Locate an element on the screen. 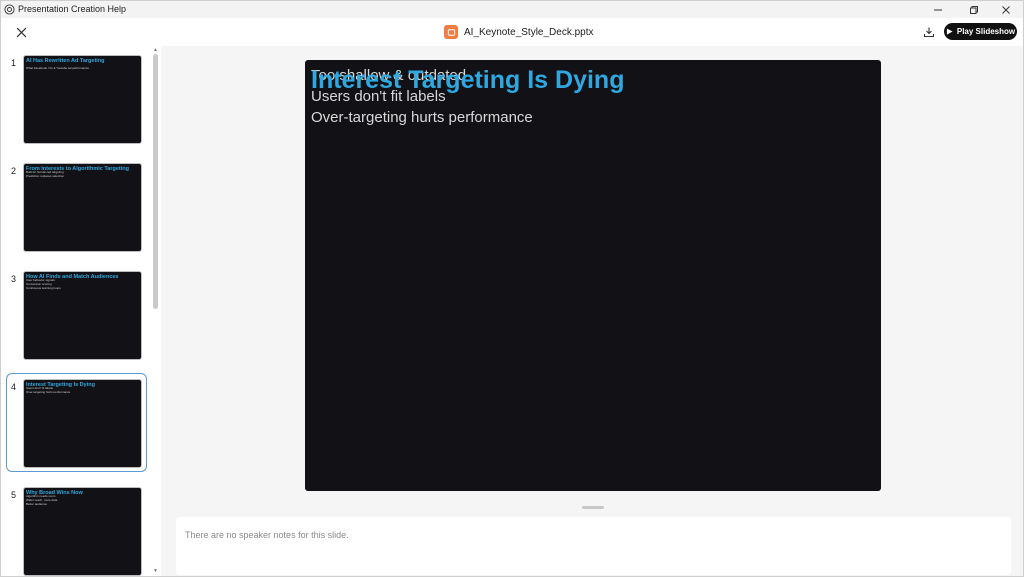 This screenshot has height=577, width=1024. thumbnail-line: Better audience is located at coordinates (37, 504).